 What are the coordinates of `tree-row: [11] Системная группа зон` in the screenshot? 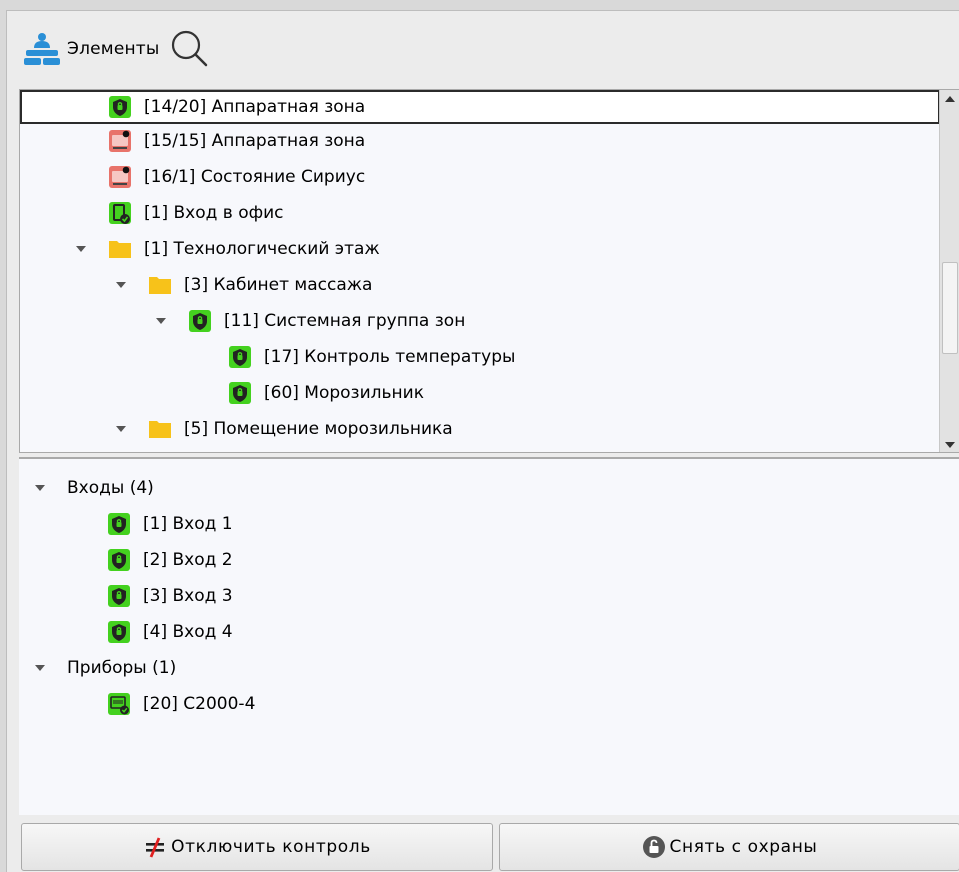 It's located at (480, 321).